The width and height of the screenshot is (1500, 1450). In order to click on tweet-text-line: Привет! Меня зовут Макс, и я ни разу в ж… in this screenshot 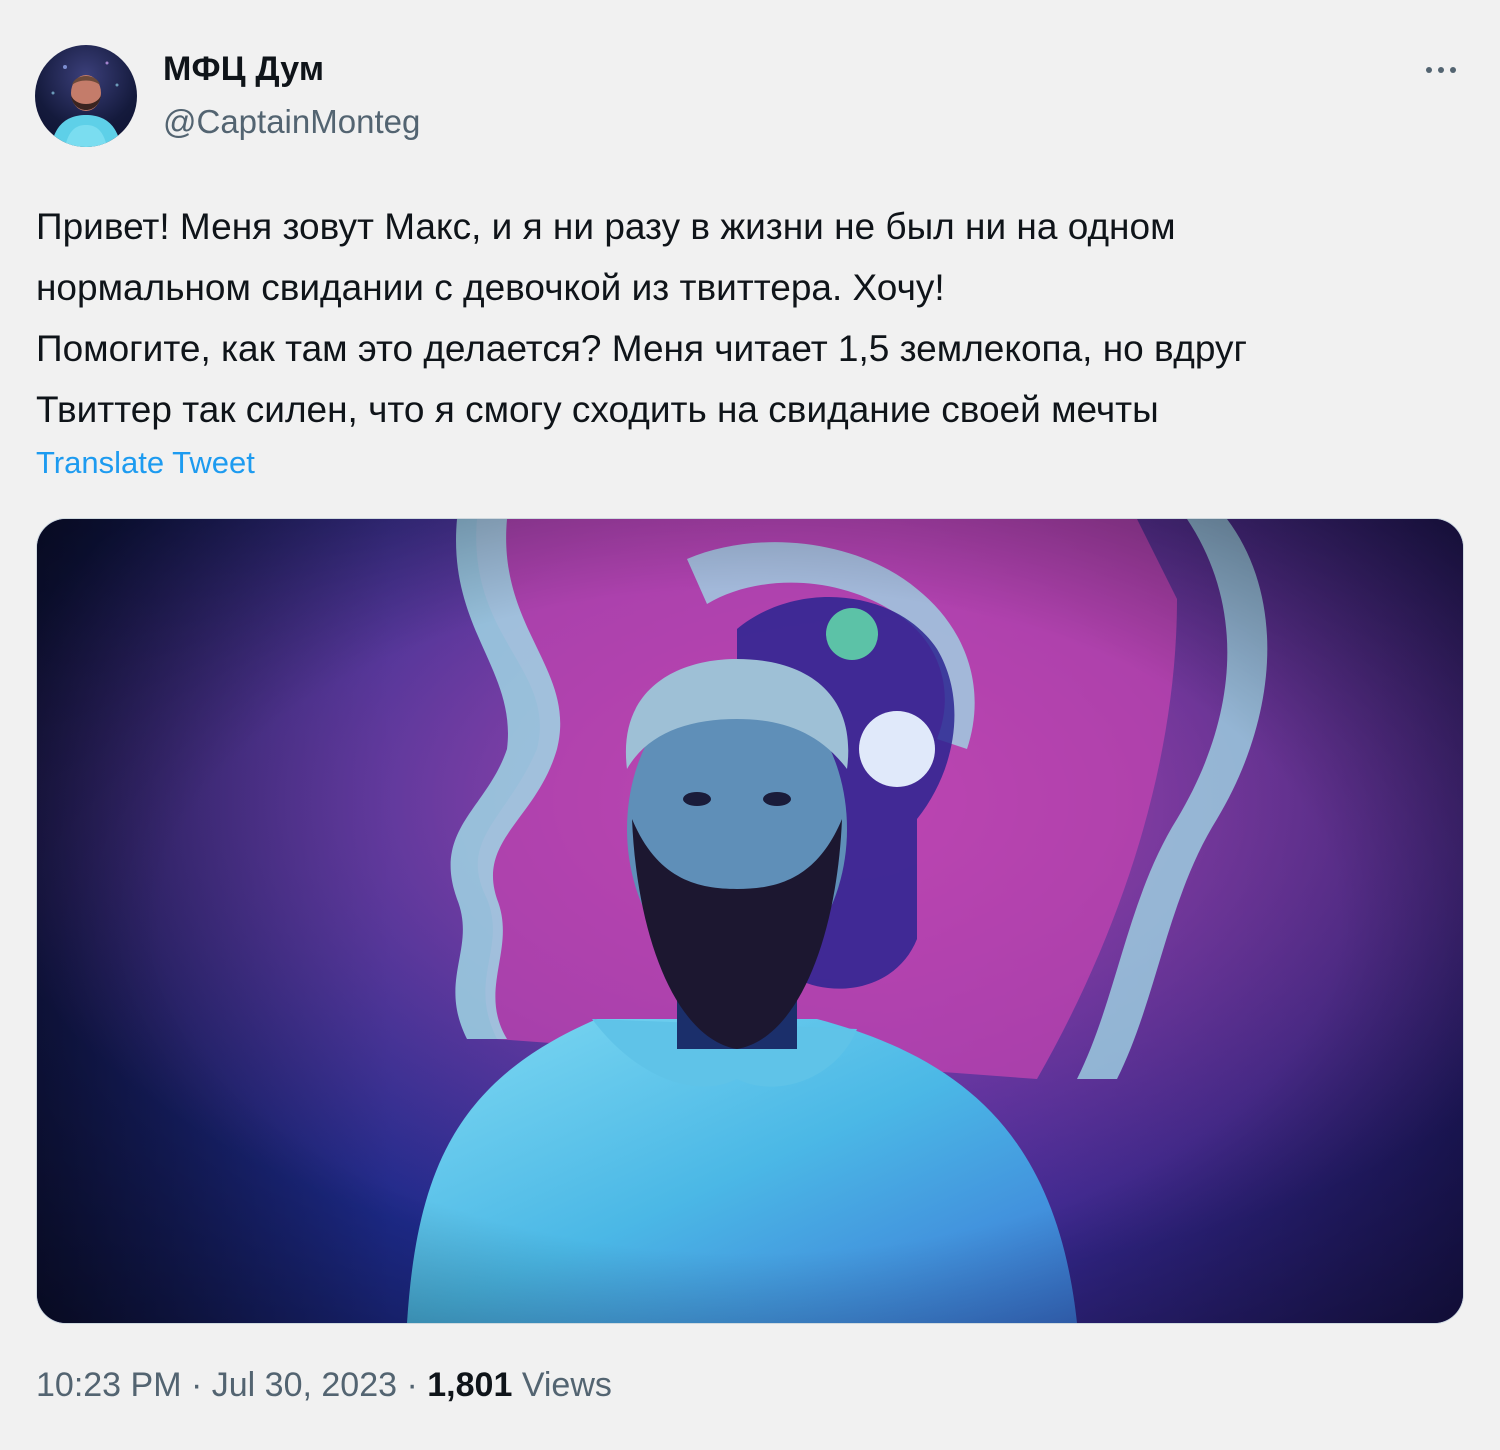, I will do `click(606, 226)`.